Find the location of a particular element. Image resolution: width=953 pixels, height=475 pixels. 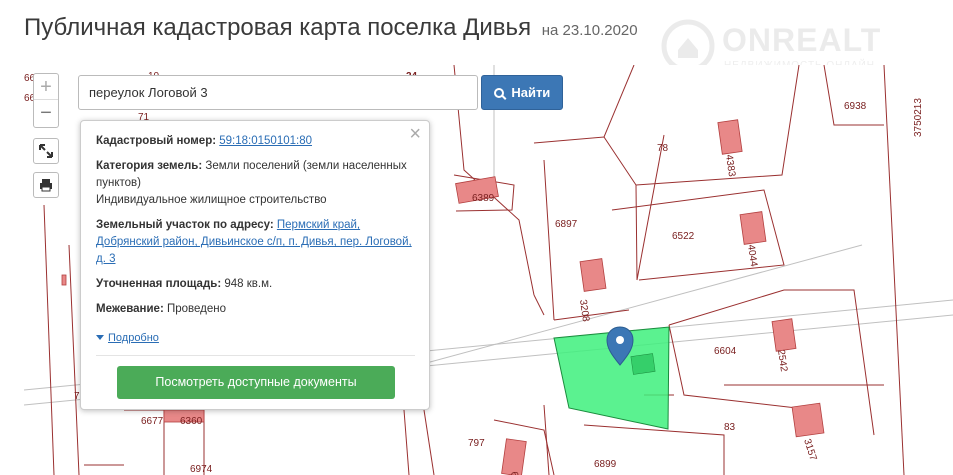

plot-label-78: 78 is located at coordinates (663, 148).